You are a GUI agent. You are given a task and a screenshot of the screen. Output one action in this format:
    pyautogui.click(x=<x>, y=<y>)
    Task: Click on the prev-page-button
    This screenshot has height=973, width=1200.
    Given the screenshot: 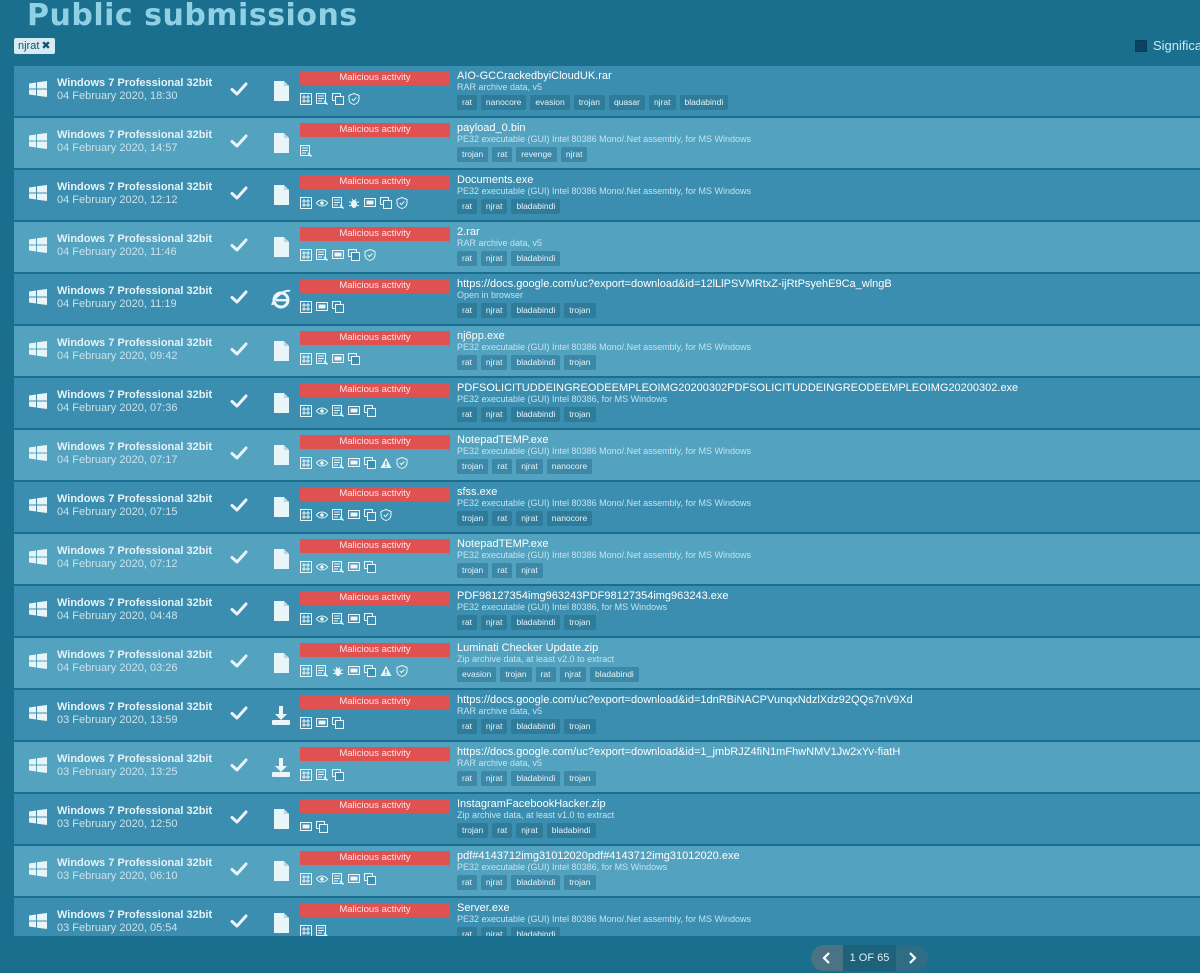 What is the action you would take?
    pyautogui.click(x=827, y=958)
    